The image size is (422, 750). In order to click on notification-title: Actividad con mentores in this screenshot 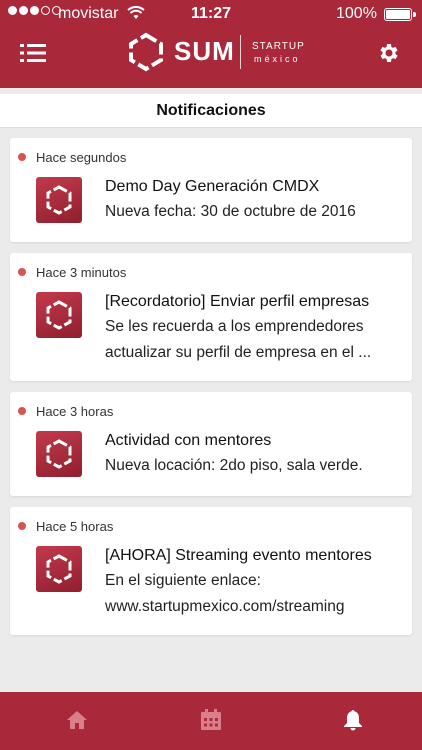, I will do `click(188, 440)`.